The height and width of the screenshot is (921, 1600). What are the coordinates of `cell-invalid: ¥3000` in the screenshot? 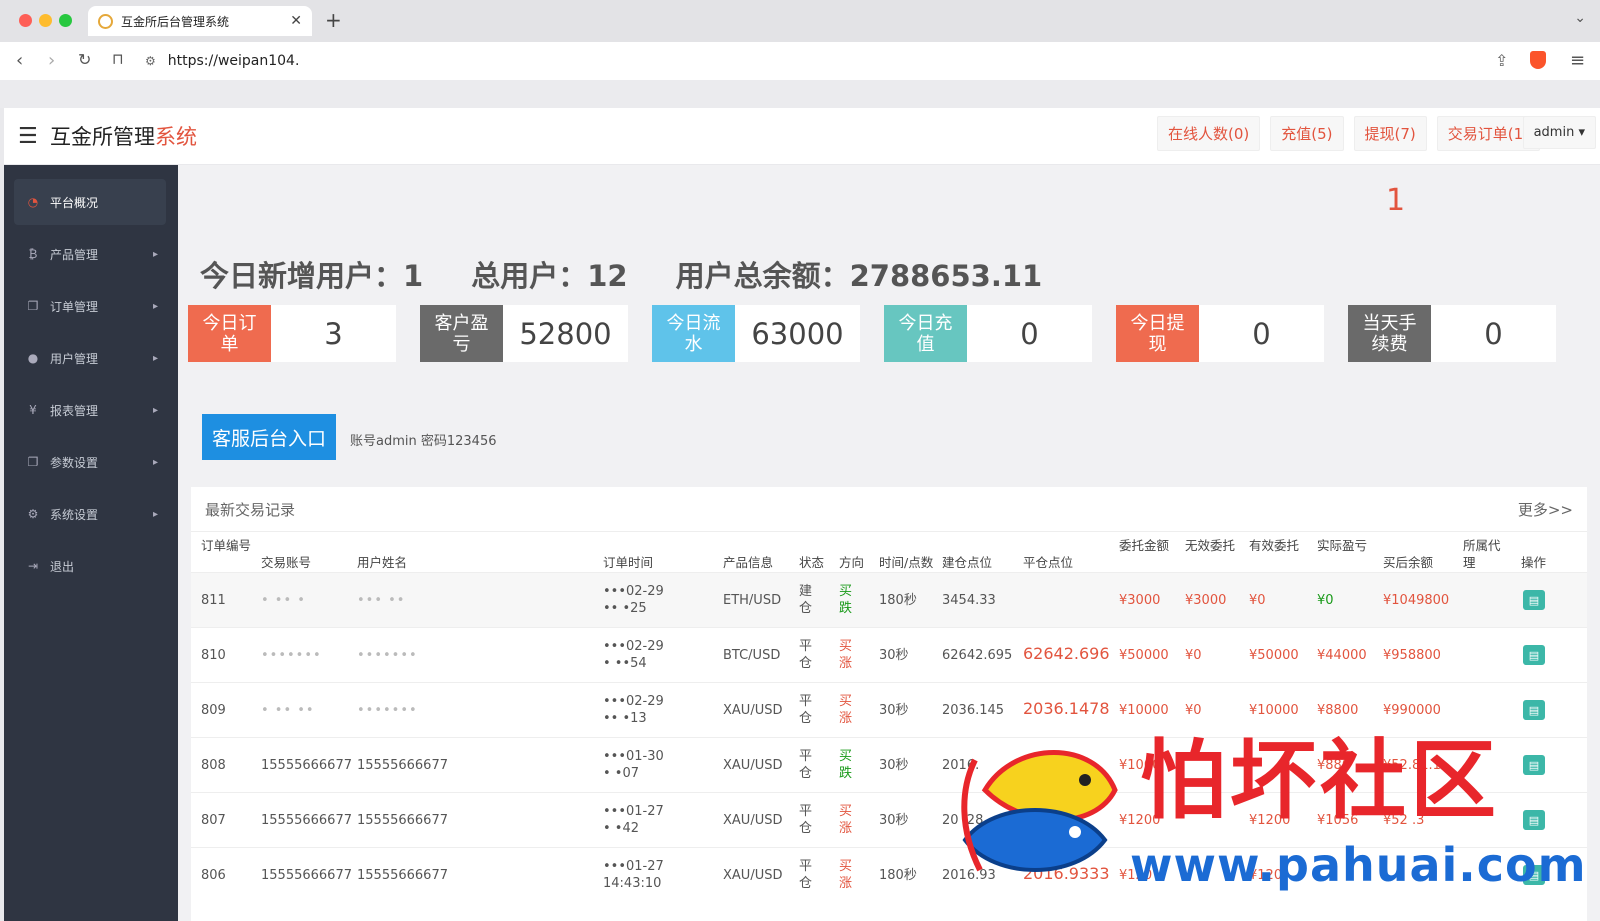 It's located at (1206, 600).